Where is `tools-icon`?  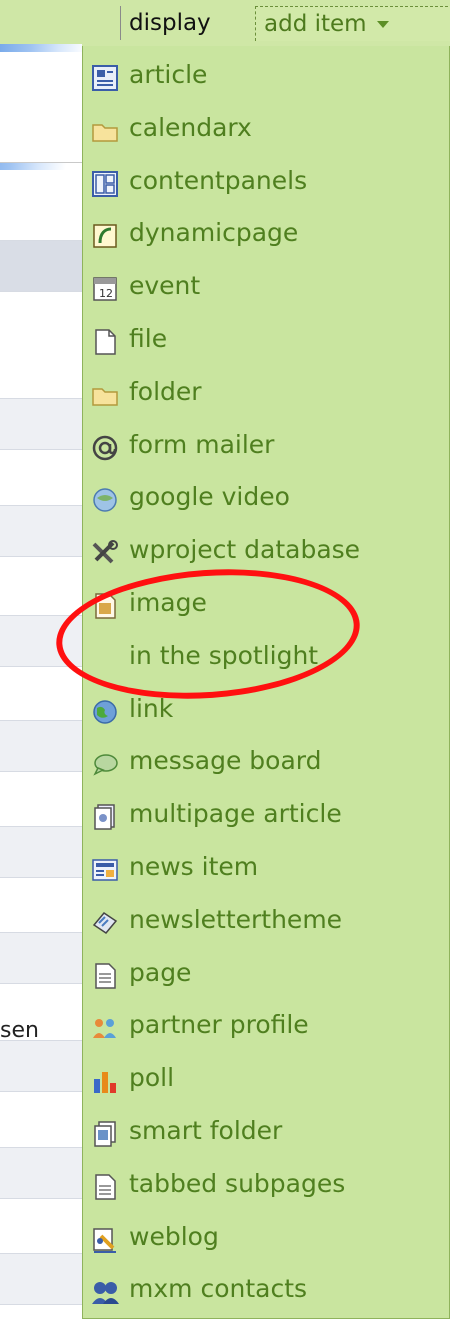 tools-icon is located at coordinates (105, 550).